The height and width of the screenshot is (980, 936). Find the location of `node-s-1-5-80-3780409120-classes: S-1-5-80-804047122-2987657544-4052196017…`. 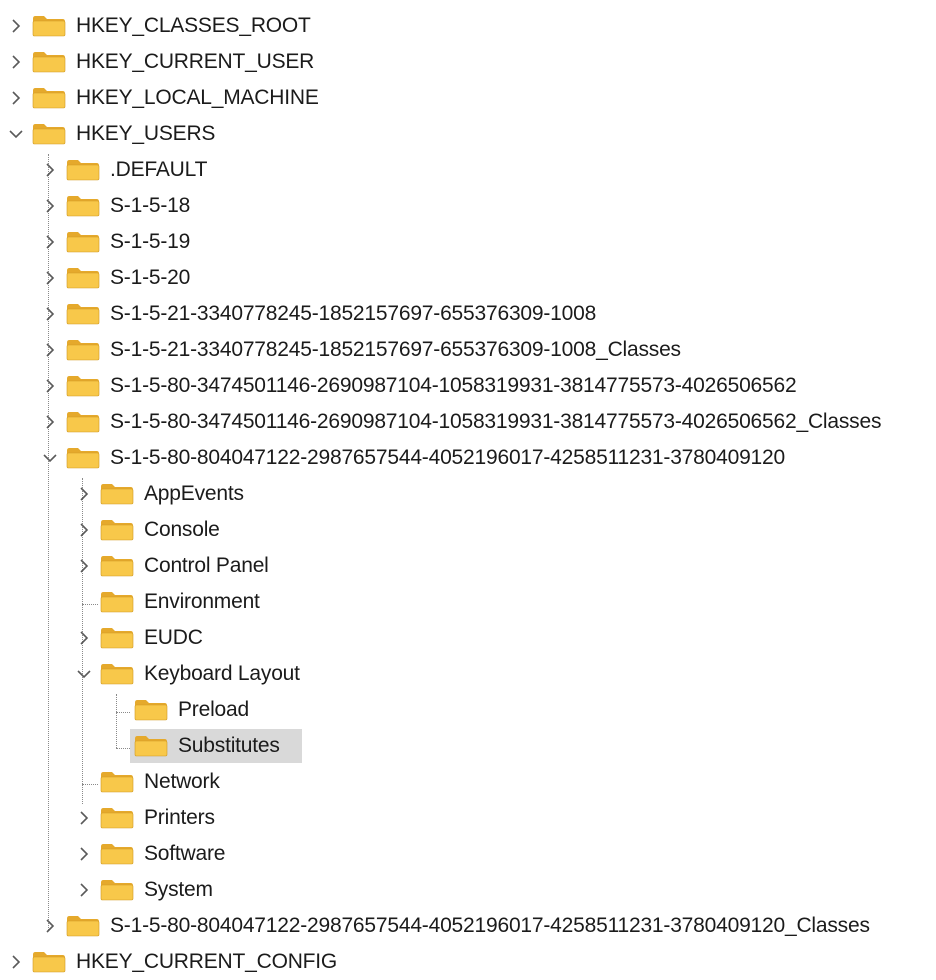

node-s-1-5-80-3780409120-classes: S-1-5-80-804047122-2987657544-4052196017… is located at coordinates (468, 926).